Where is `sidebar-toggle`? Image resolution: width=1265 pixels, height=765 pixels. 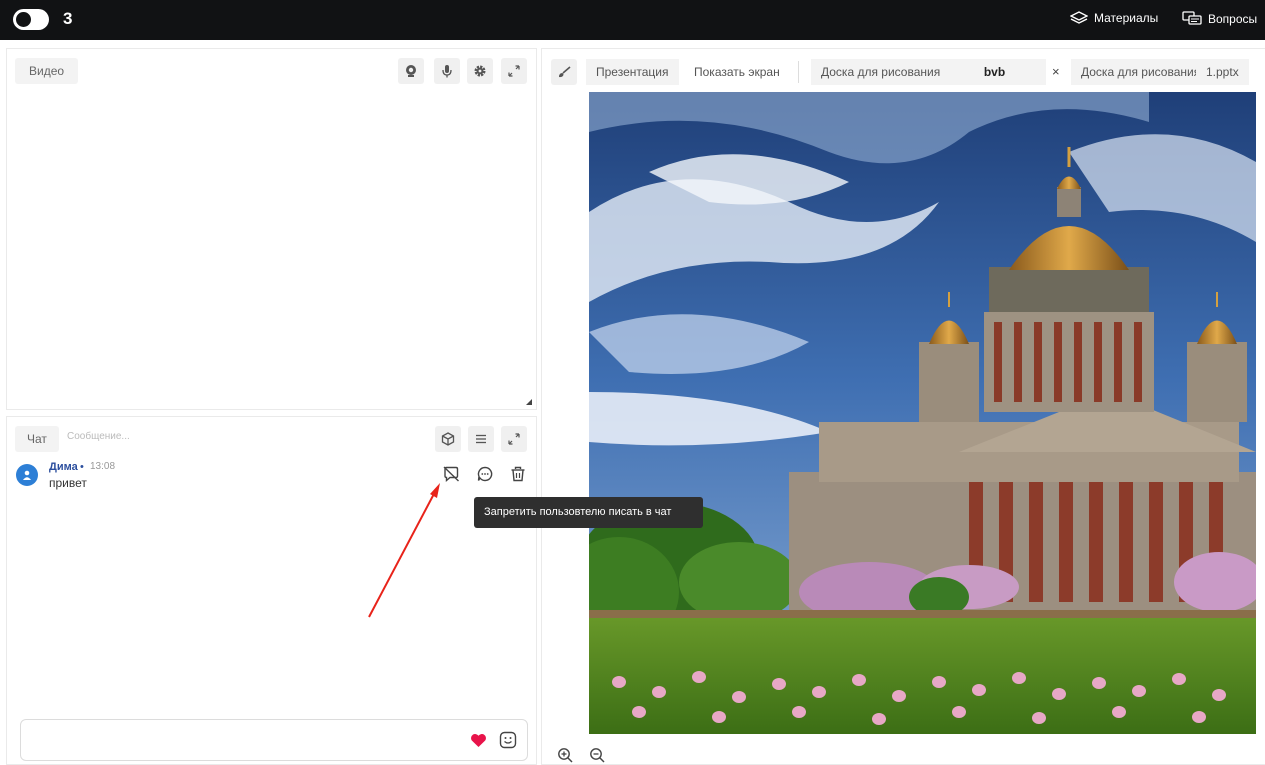
sidebar-toggle is located at coordinates (31, 19).